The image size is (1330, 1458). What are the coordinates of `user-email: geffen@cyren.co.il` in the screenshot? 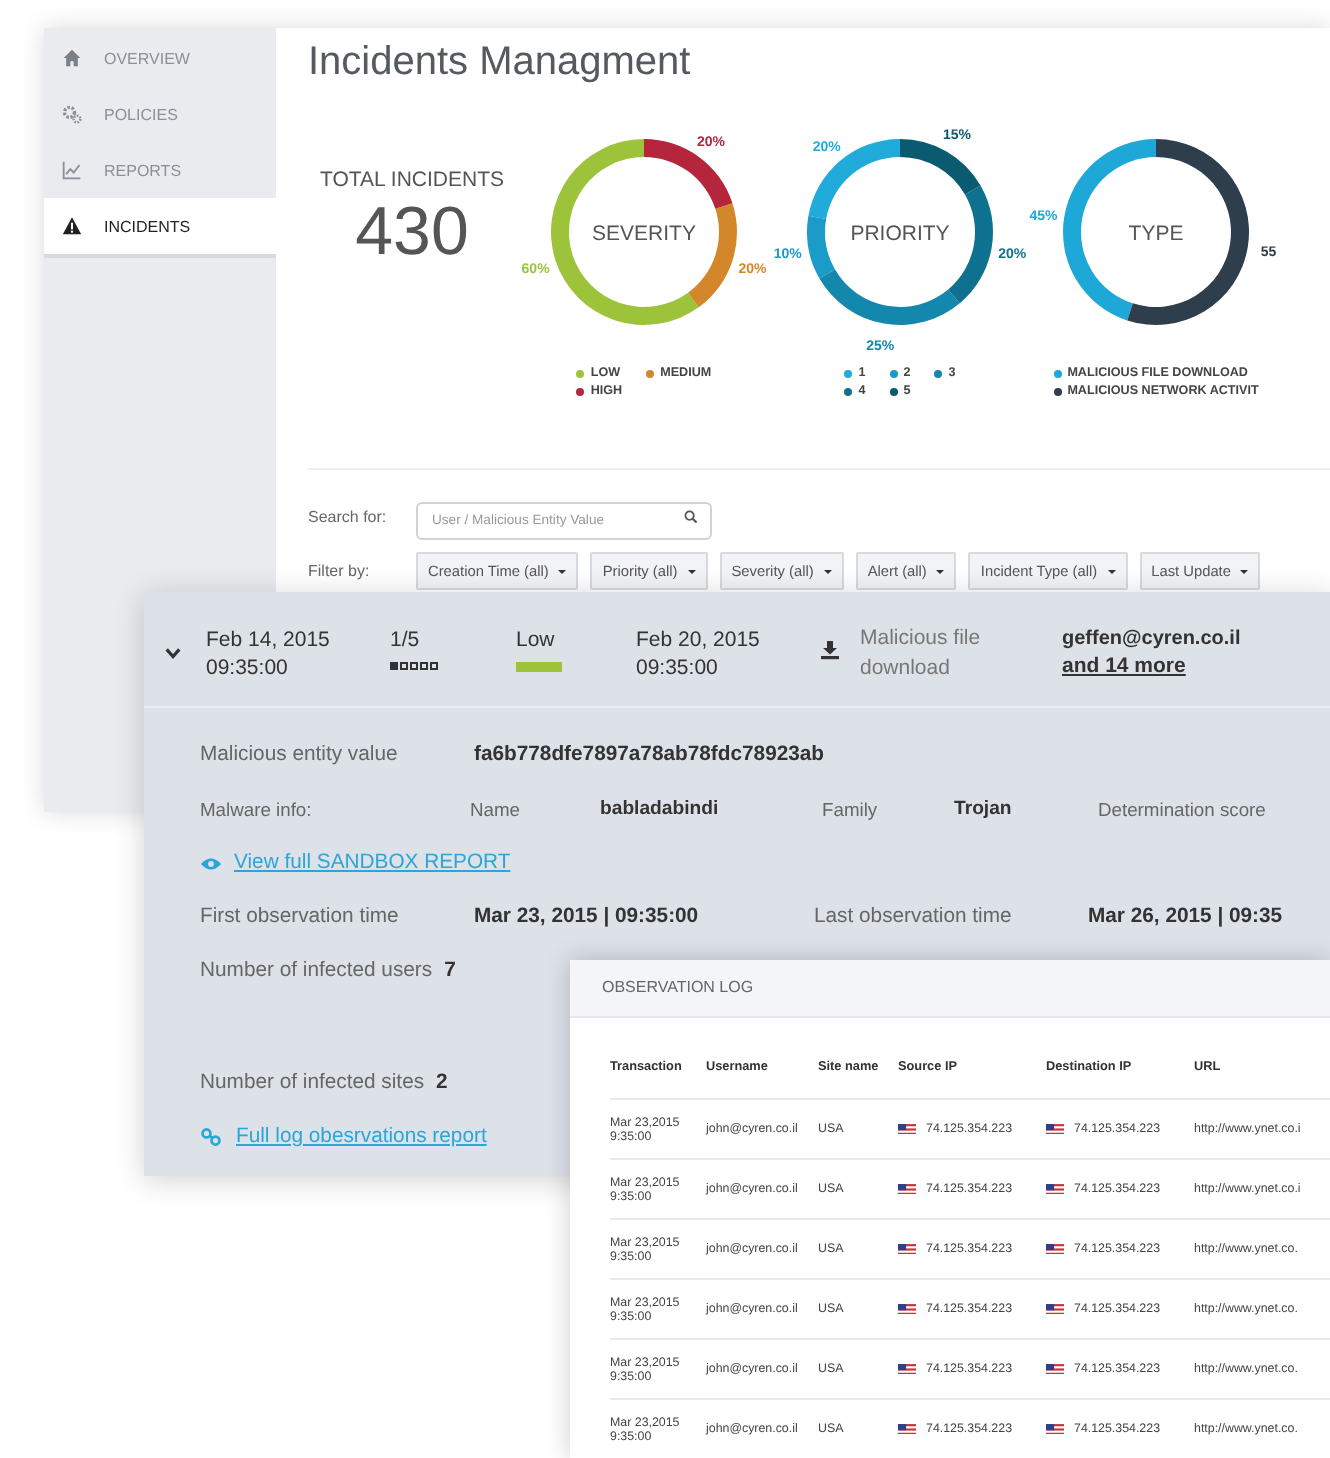 It's located at (1151, 639).